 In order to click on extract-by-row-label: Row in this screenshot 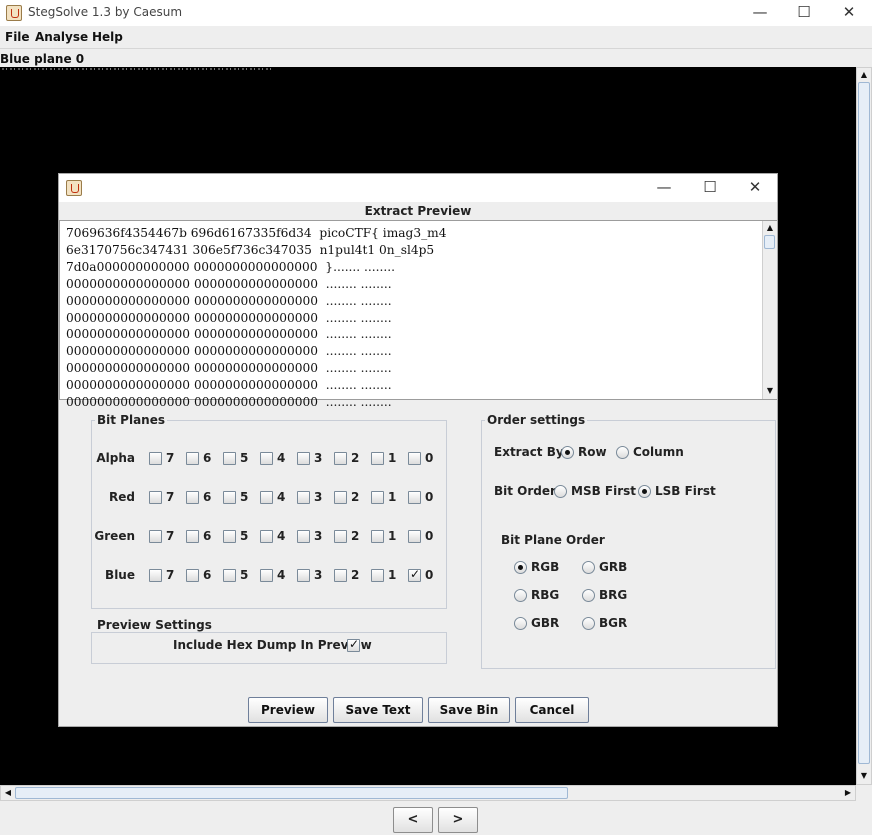, I will do `click(592, 452)`.